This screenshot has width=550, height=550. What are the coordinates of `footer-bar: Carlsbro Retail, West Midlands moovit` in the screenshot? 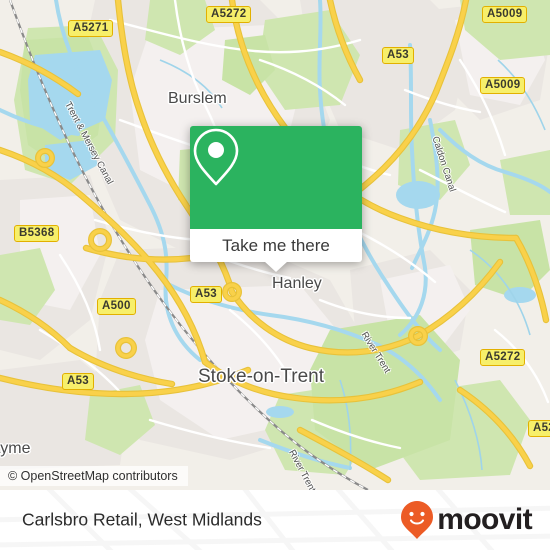 It's located at (275, 520).